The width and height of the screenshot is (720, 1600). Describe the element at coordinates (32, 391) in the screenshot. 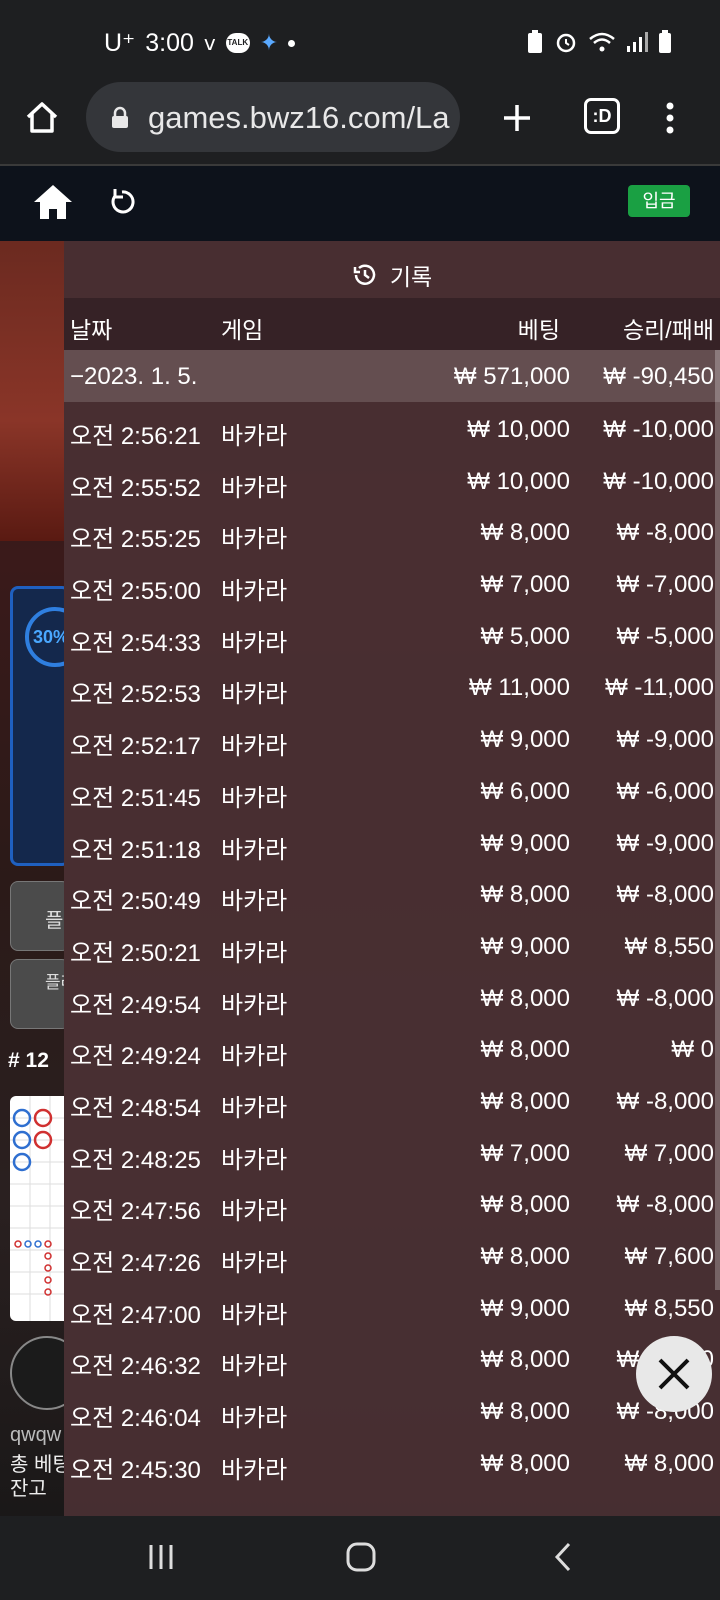

I see `dealer-table-image` at that location.